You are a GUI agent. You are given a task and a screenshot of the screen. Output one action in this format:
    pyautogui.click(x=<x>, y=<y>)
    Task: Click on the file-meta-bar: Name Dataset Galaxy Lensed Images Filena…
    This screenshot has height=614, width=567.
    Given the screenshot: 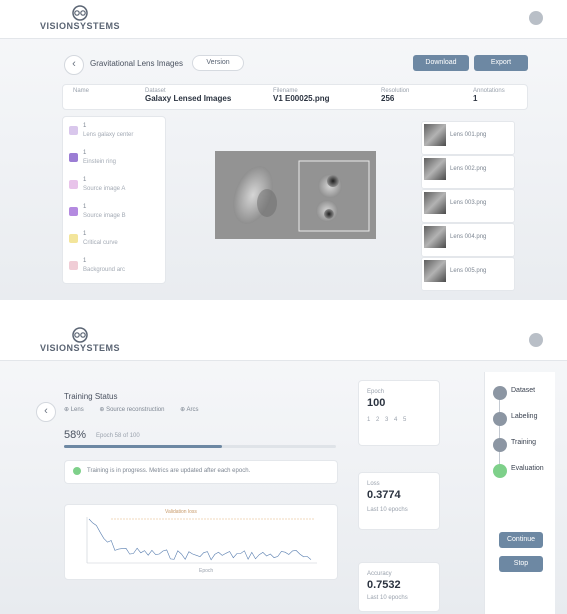 What is the action you would take?
    pyautogui.click(x=295, y=97)
    